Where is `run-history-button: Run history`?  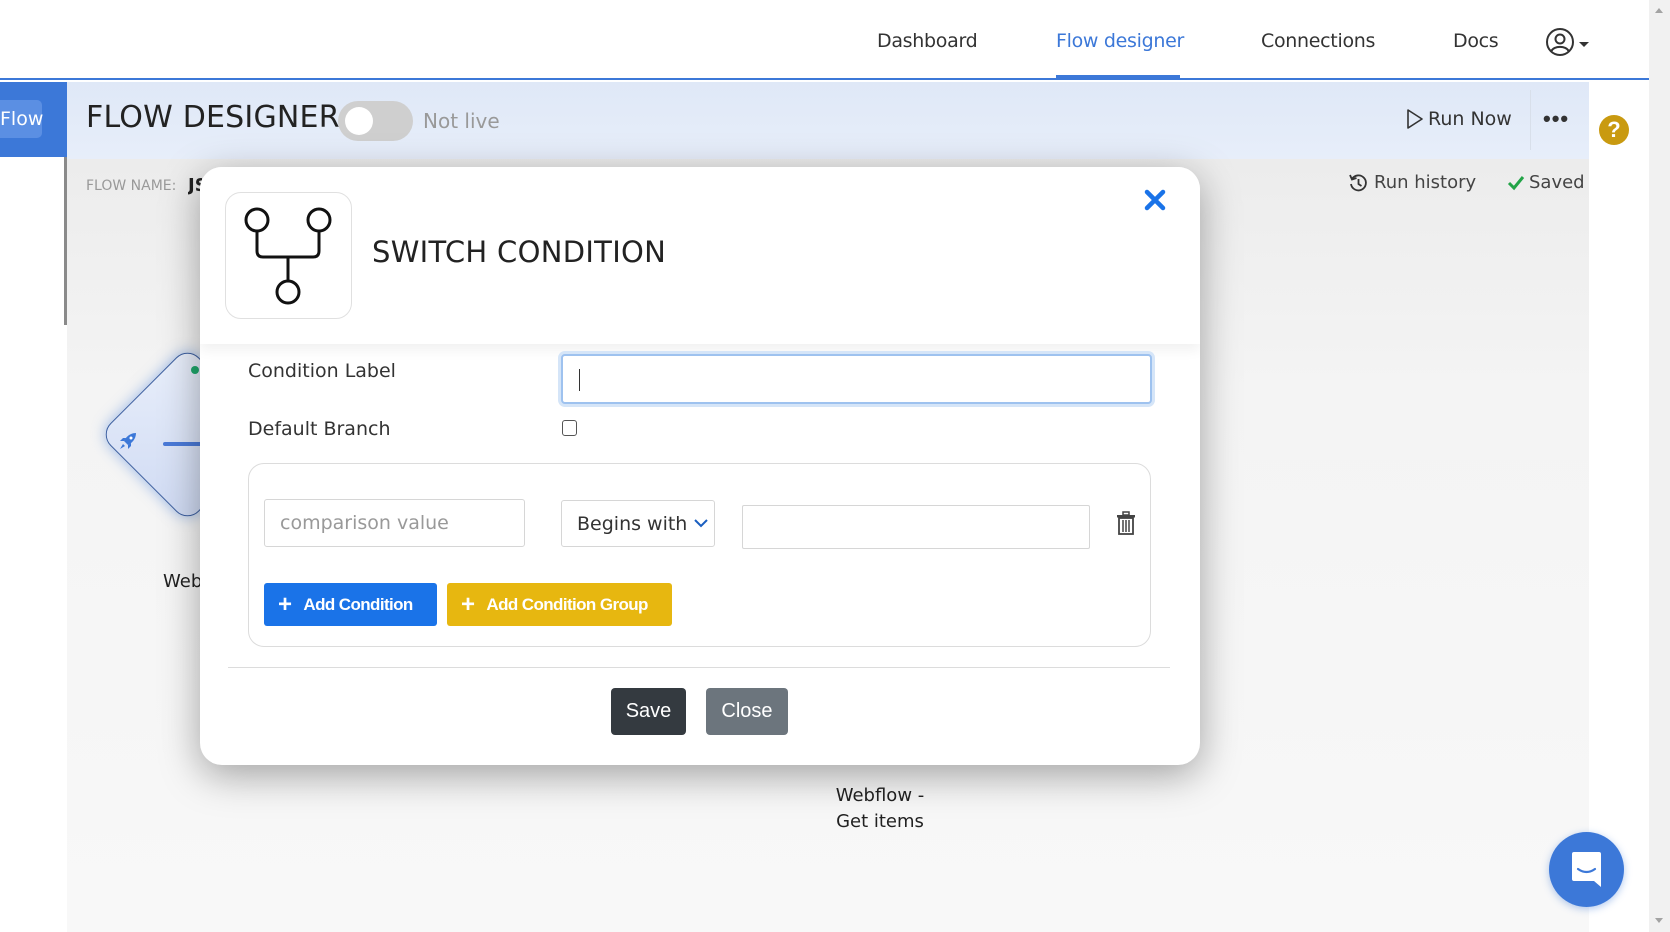
run-history-button: Run history is located at coordinates (1412, 182).